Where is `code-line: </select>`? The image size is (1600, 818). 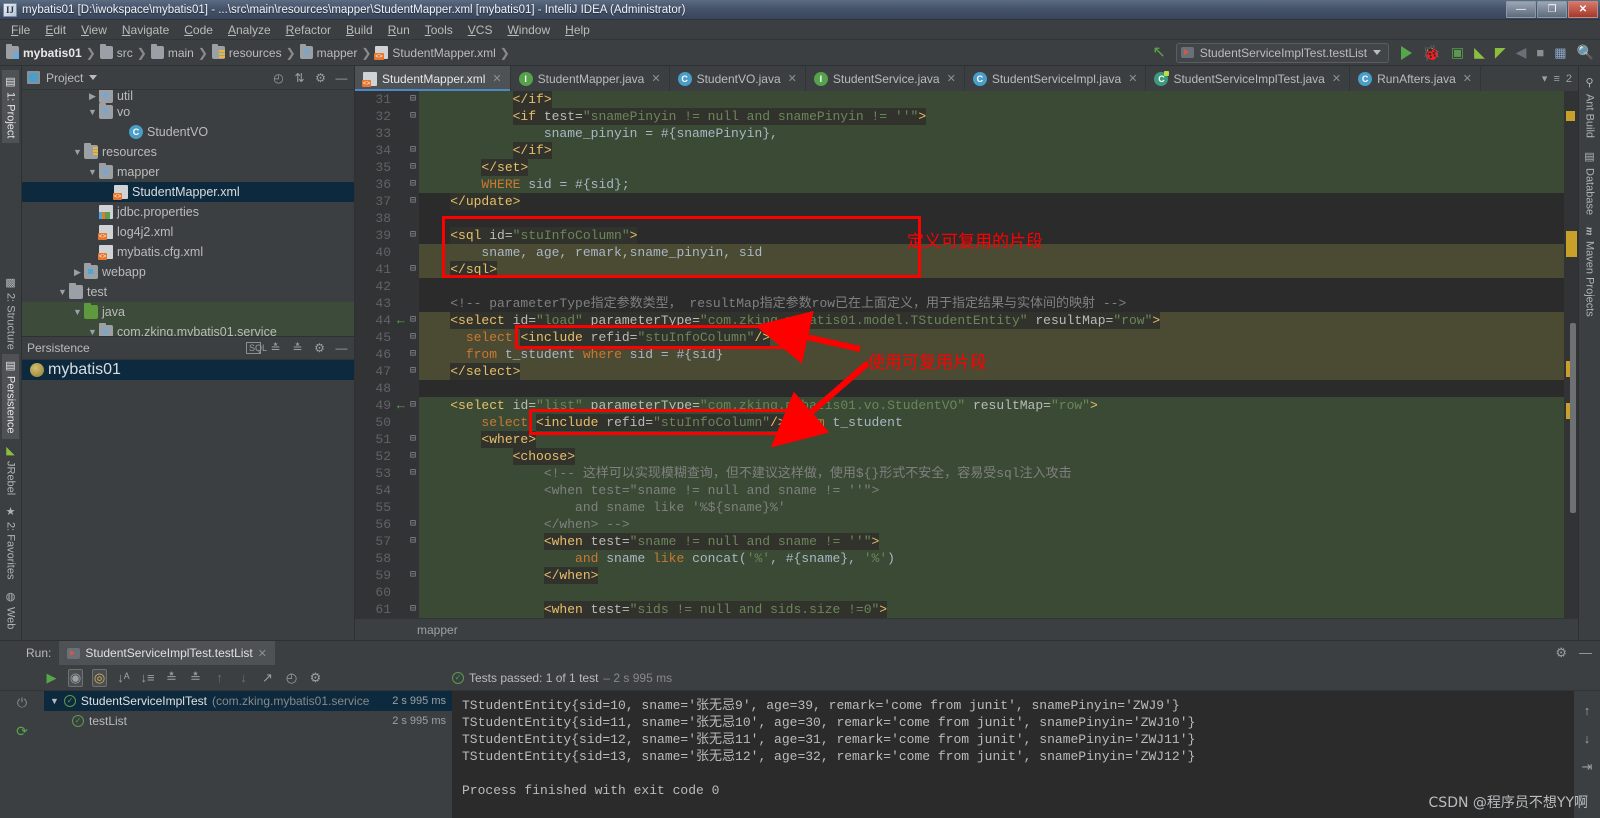
code-line: </select> is located at coordinates (991, 371).